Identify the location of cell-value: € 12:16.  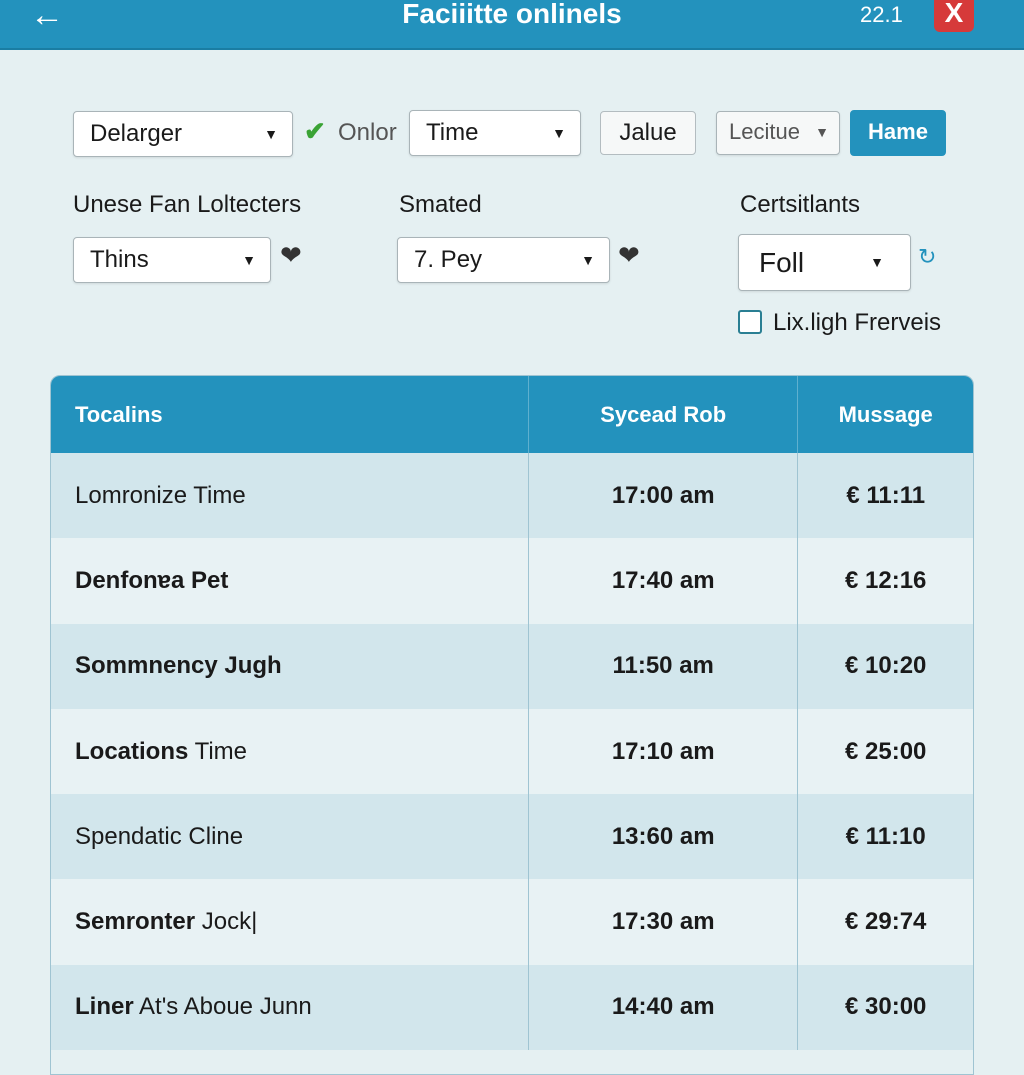
(885, 580).